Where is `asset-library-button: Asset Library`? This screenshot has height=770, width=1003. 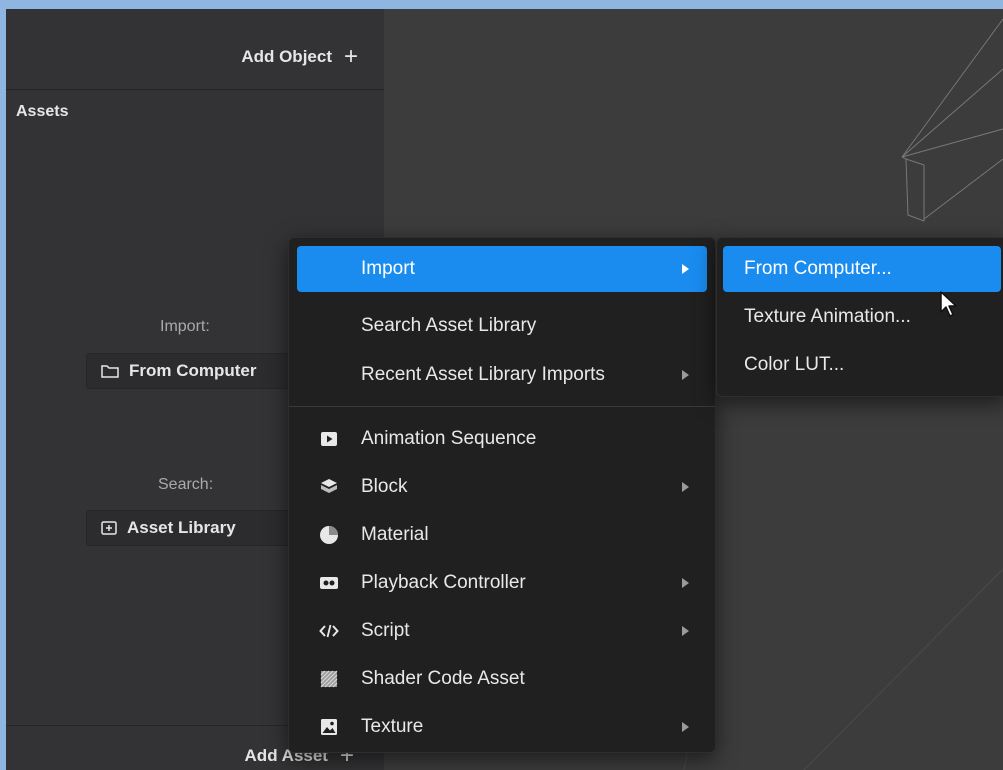
asset-library-button: Asset Library is located at coordinates (191, 528).